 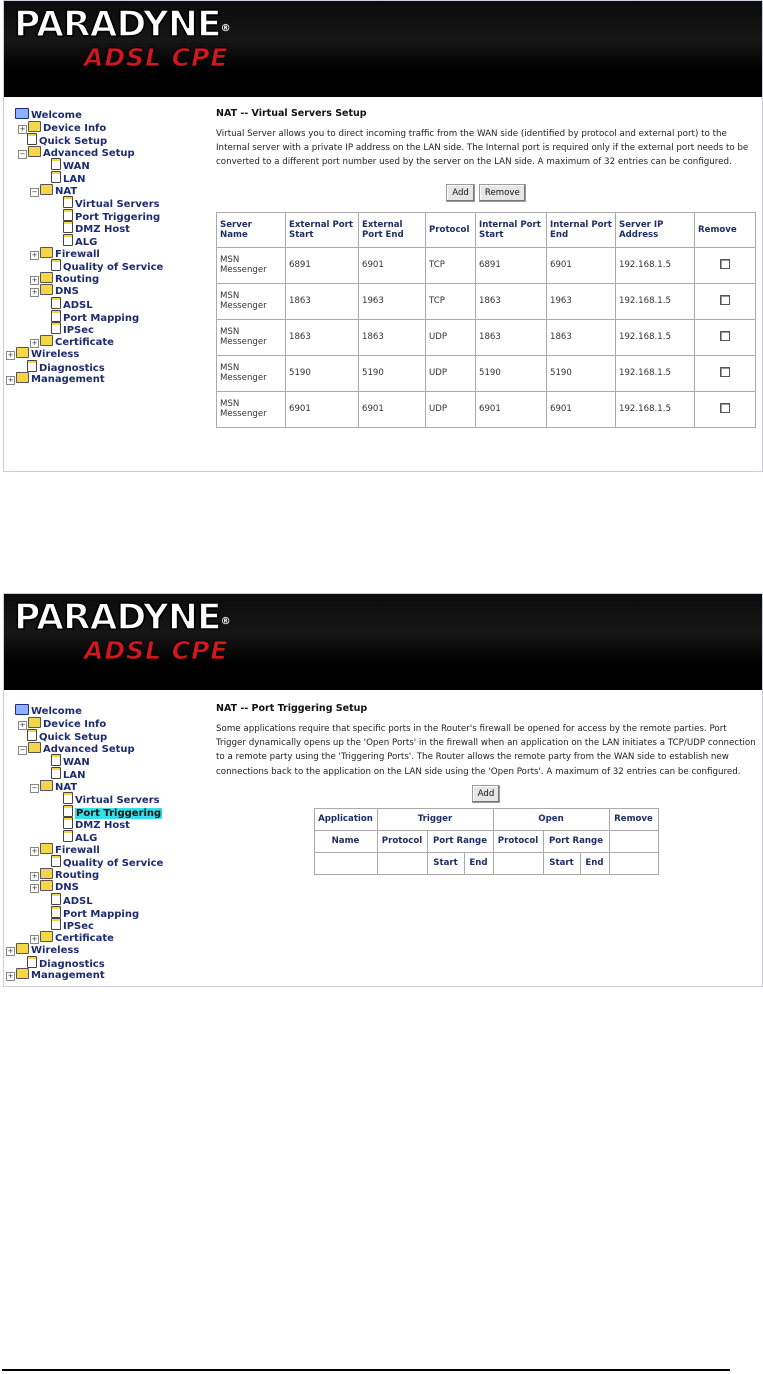 What do you see at coordinates (561, 863) in the screenshot?
I see `col-header: Start` at bounding box center [561, 863].